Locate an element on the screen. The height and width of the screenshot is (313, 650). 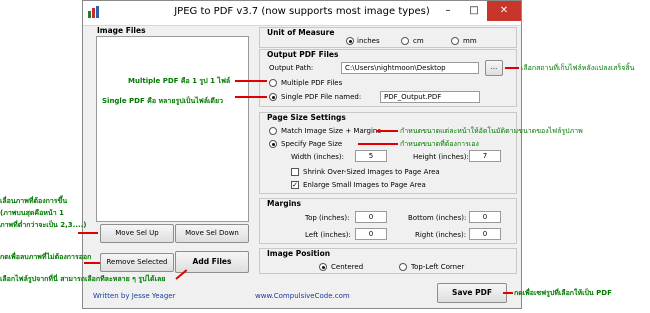
bottom-margin-input: 0 is located at coordinates (485, 217).